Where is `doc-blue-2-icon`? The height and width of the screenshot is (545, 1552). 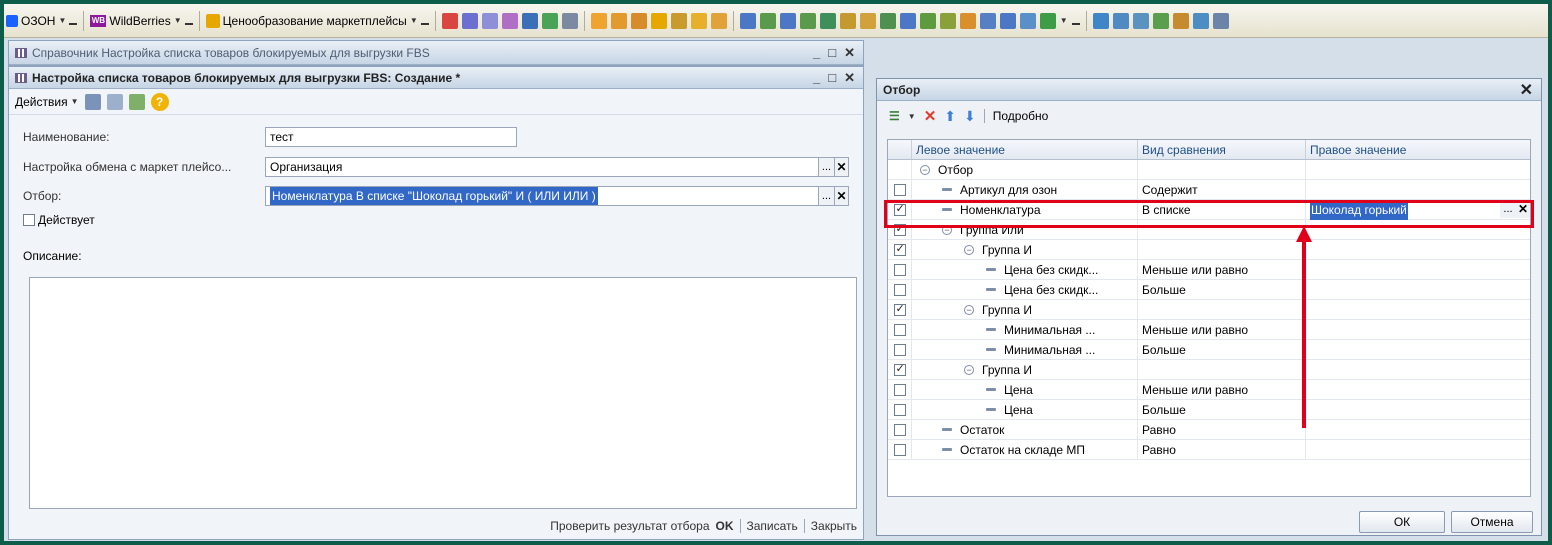 doc-blue-2-icon is located at coordinates (787, 20).